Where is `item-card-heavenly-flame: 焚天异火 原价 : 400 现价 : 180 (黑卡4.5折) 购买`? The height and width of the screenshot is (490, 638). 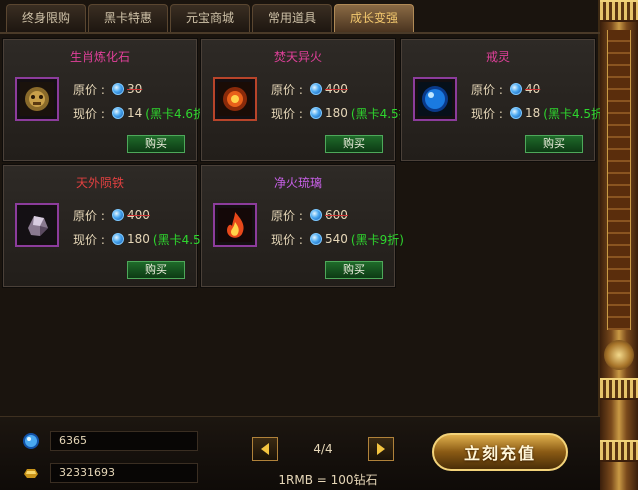 item-card-heavenly-flame: 焚天异火 原价 : 400 现价 : 180 (黑卡4.5折) 购买 is located at coordinates (307, 100).